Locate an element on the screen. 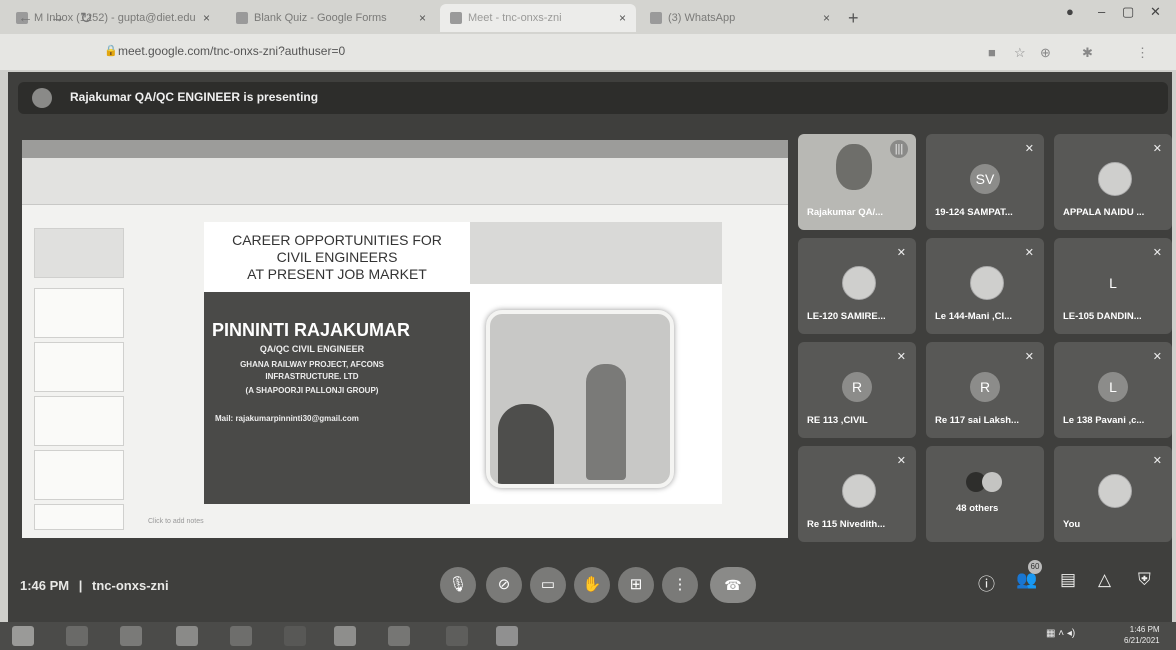 This screenshot has width=1176, height=650. tab-meet: Meet - tnc-onxs-zni × is located at coordinates (538, 18).